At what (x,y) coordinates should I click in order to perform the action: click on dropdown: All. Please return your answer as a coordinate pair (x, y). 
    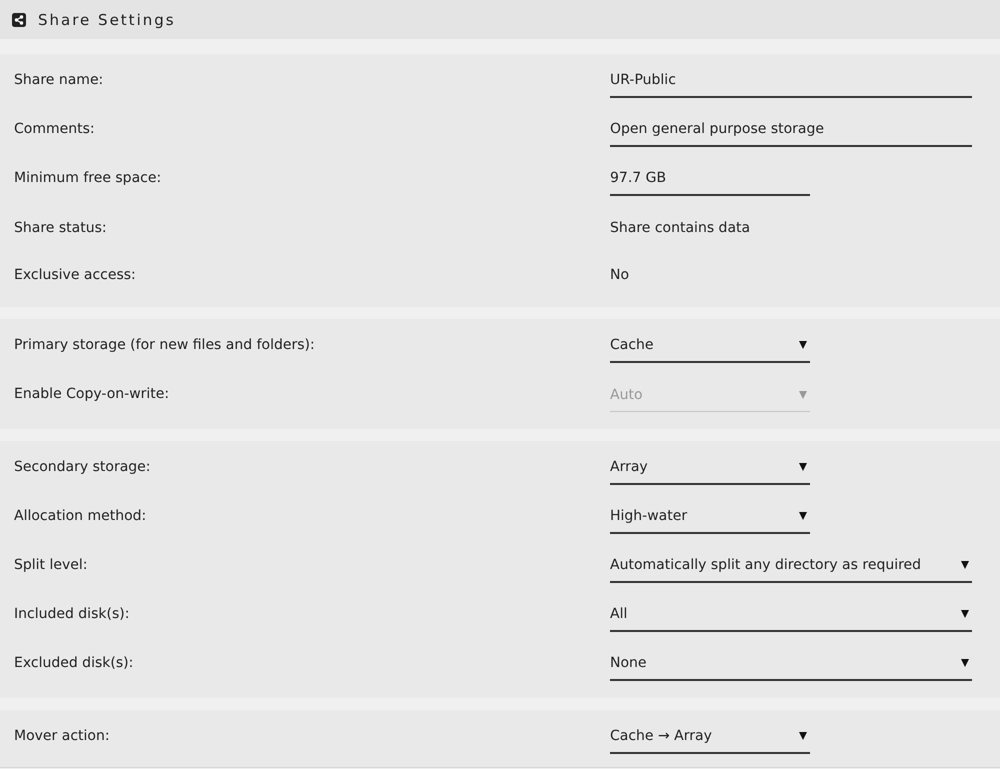
    Looking at the image, I should click on (791, 614).